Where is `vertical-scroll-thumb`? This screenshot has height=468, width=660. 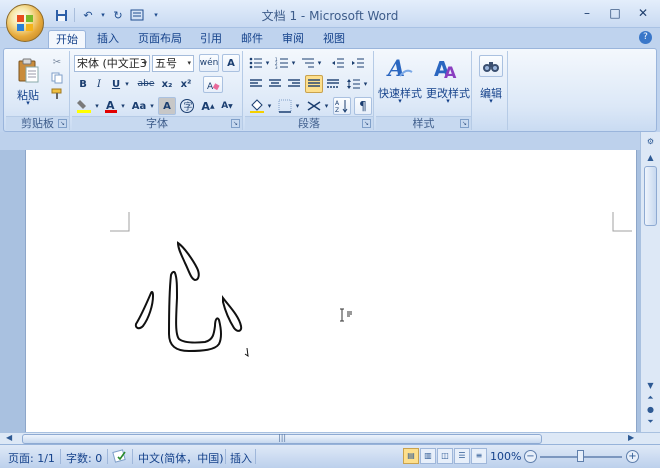 vertical-scroll-thumb is located at coordinates (650, 196).